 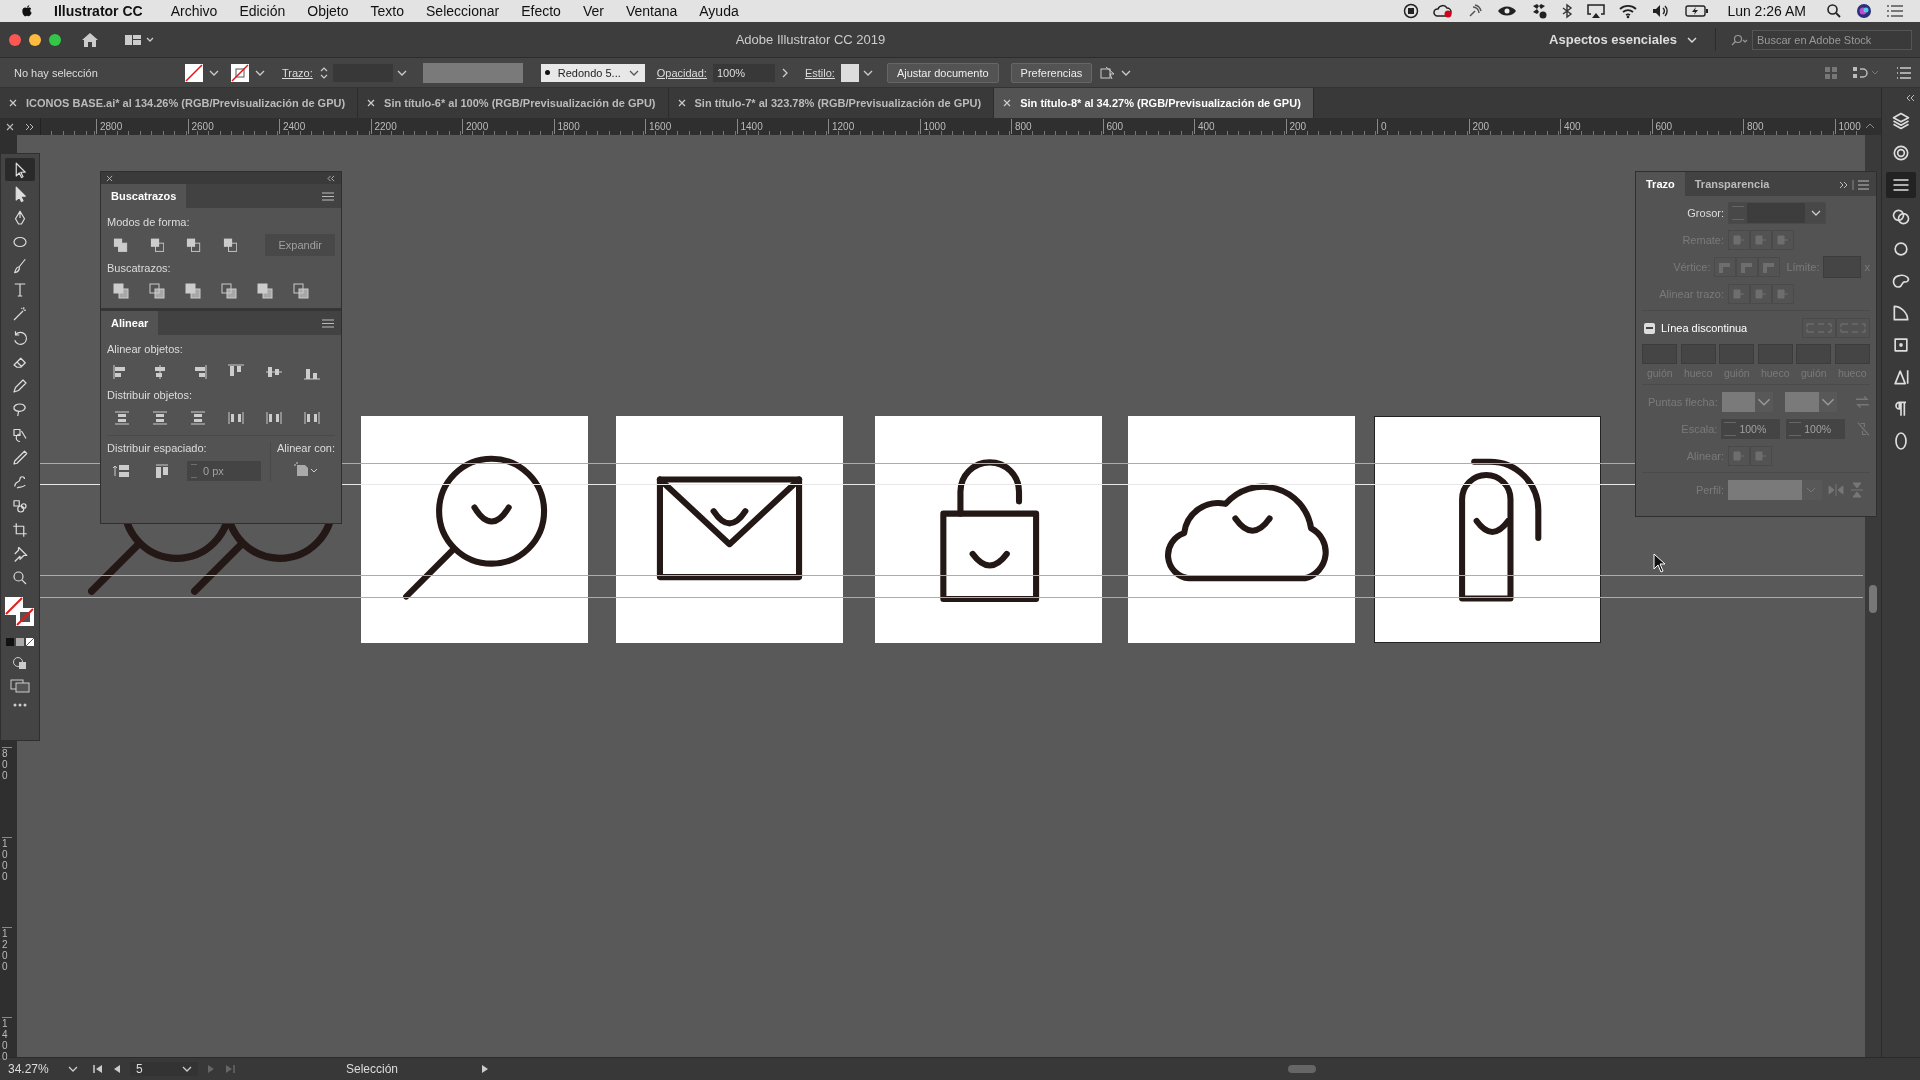 What do you see at coordinates (1732, 184) in the screenshot?
I see `panel-tab: Transparencia` at bounding box center [1732, 184].